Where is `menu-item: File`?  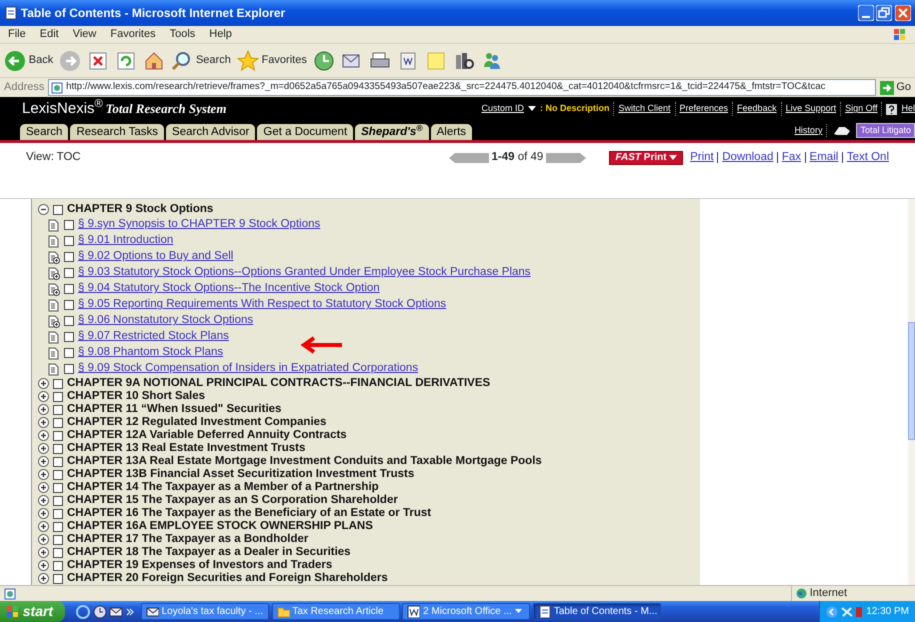
menu-item: File is located at coordinates (17, 34).